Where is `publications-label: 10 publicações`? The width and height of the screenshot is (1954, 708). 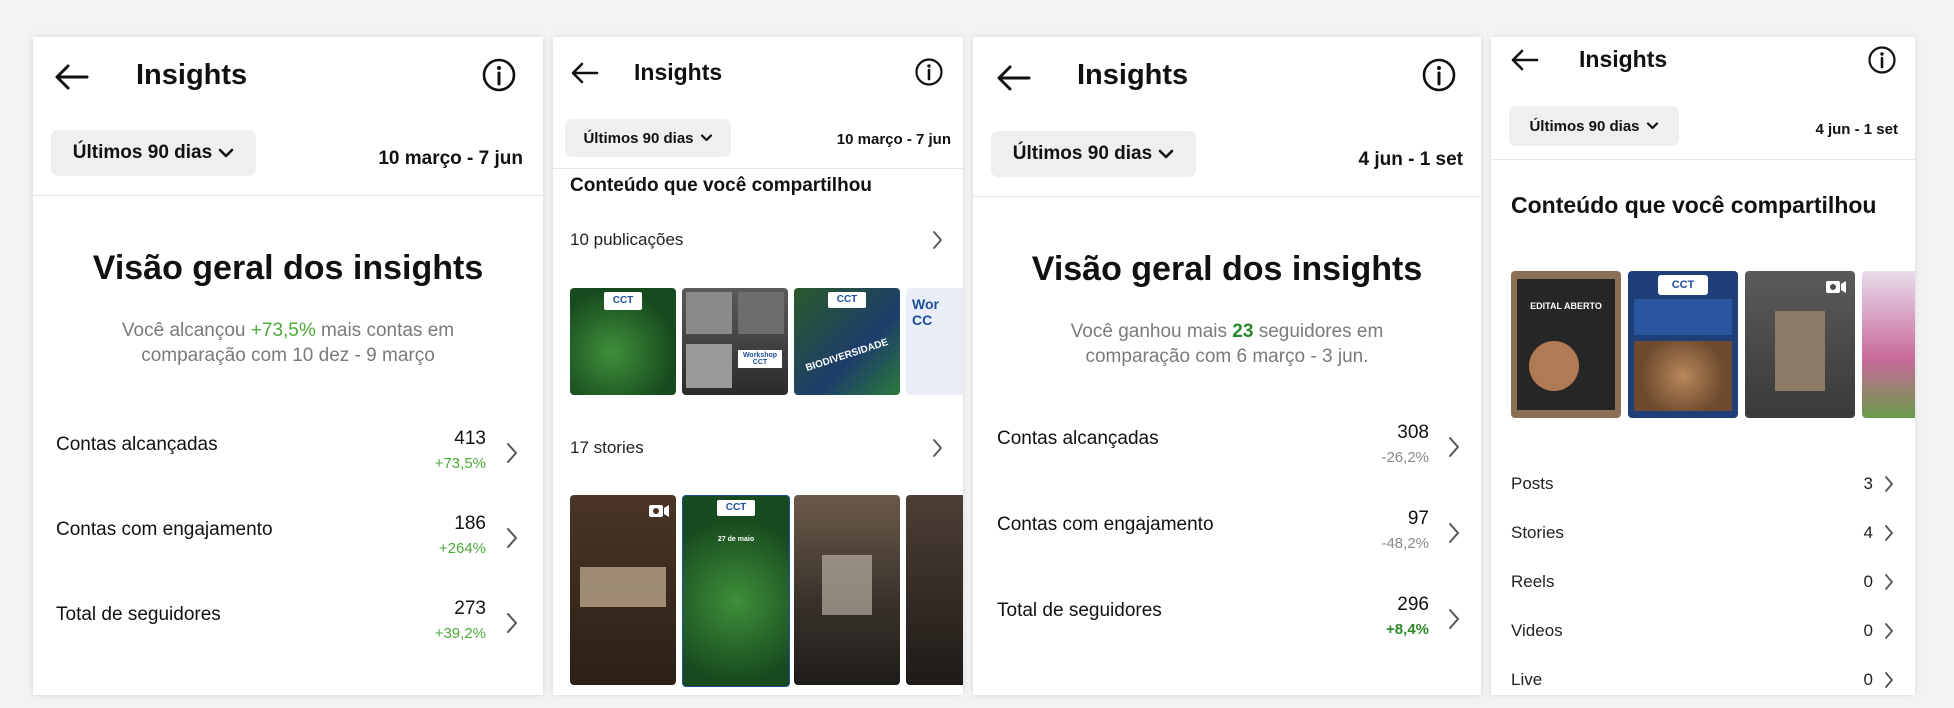
publications-label: 10 publicações is located at coordinates (627, 239).